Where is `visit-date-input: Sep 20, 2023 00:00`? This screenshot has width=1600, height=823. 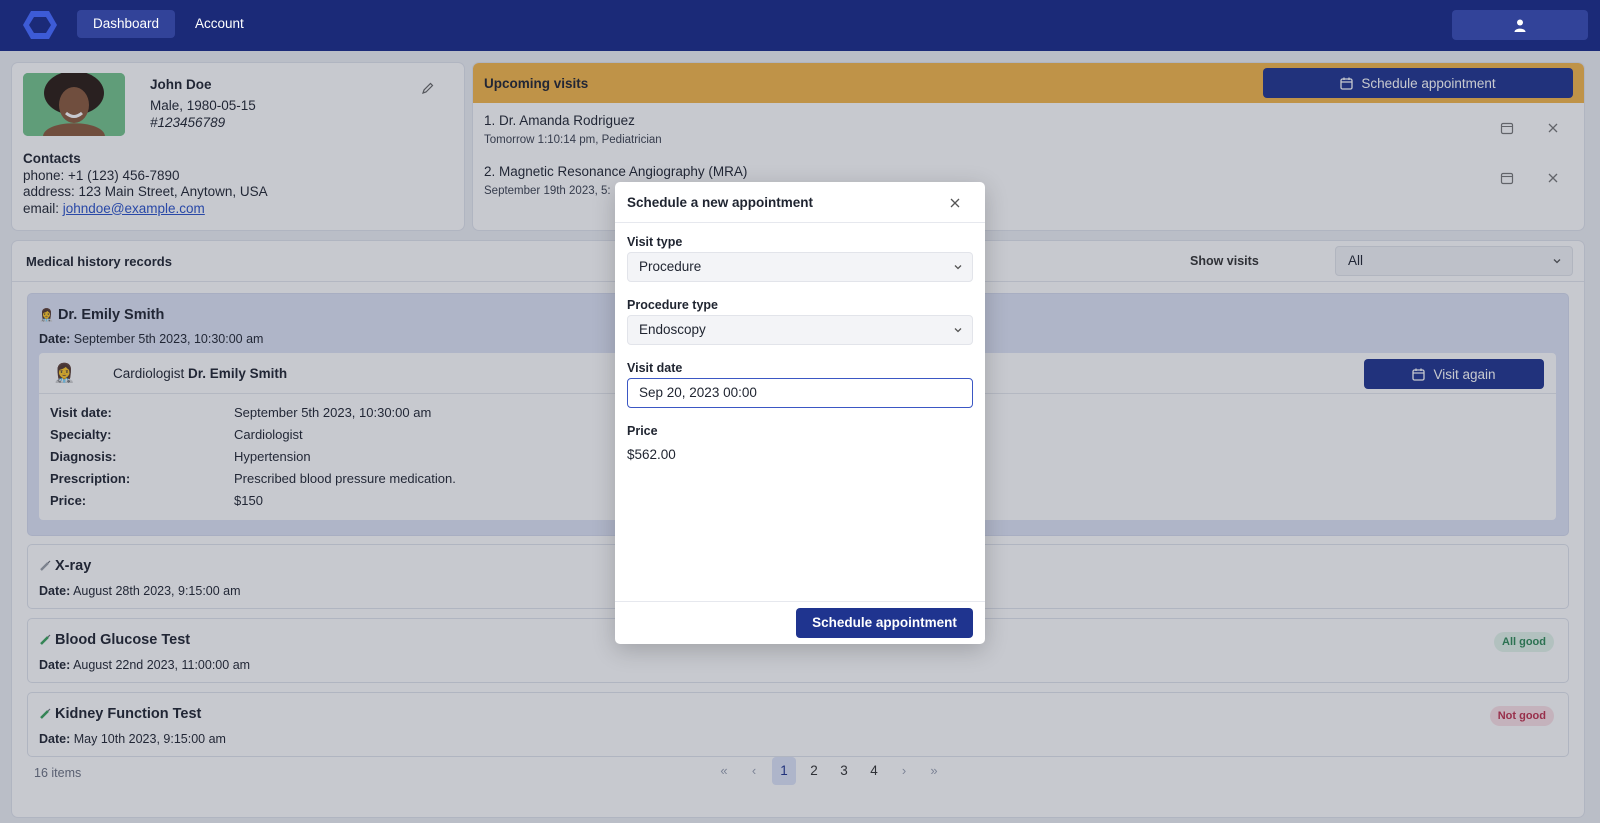 visit-date-input: Sep 20, 2023 00:00 is located at coordinates (800, 393).